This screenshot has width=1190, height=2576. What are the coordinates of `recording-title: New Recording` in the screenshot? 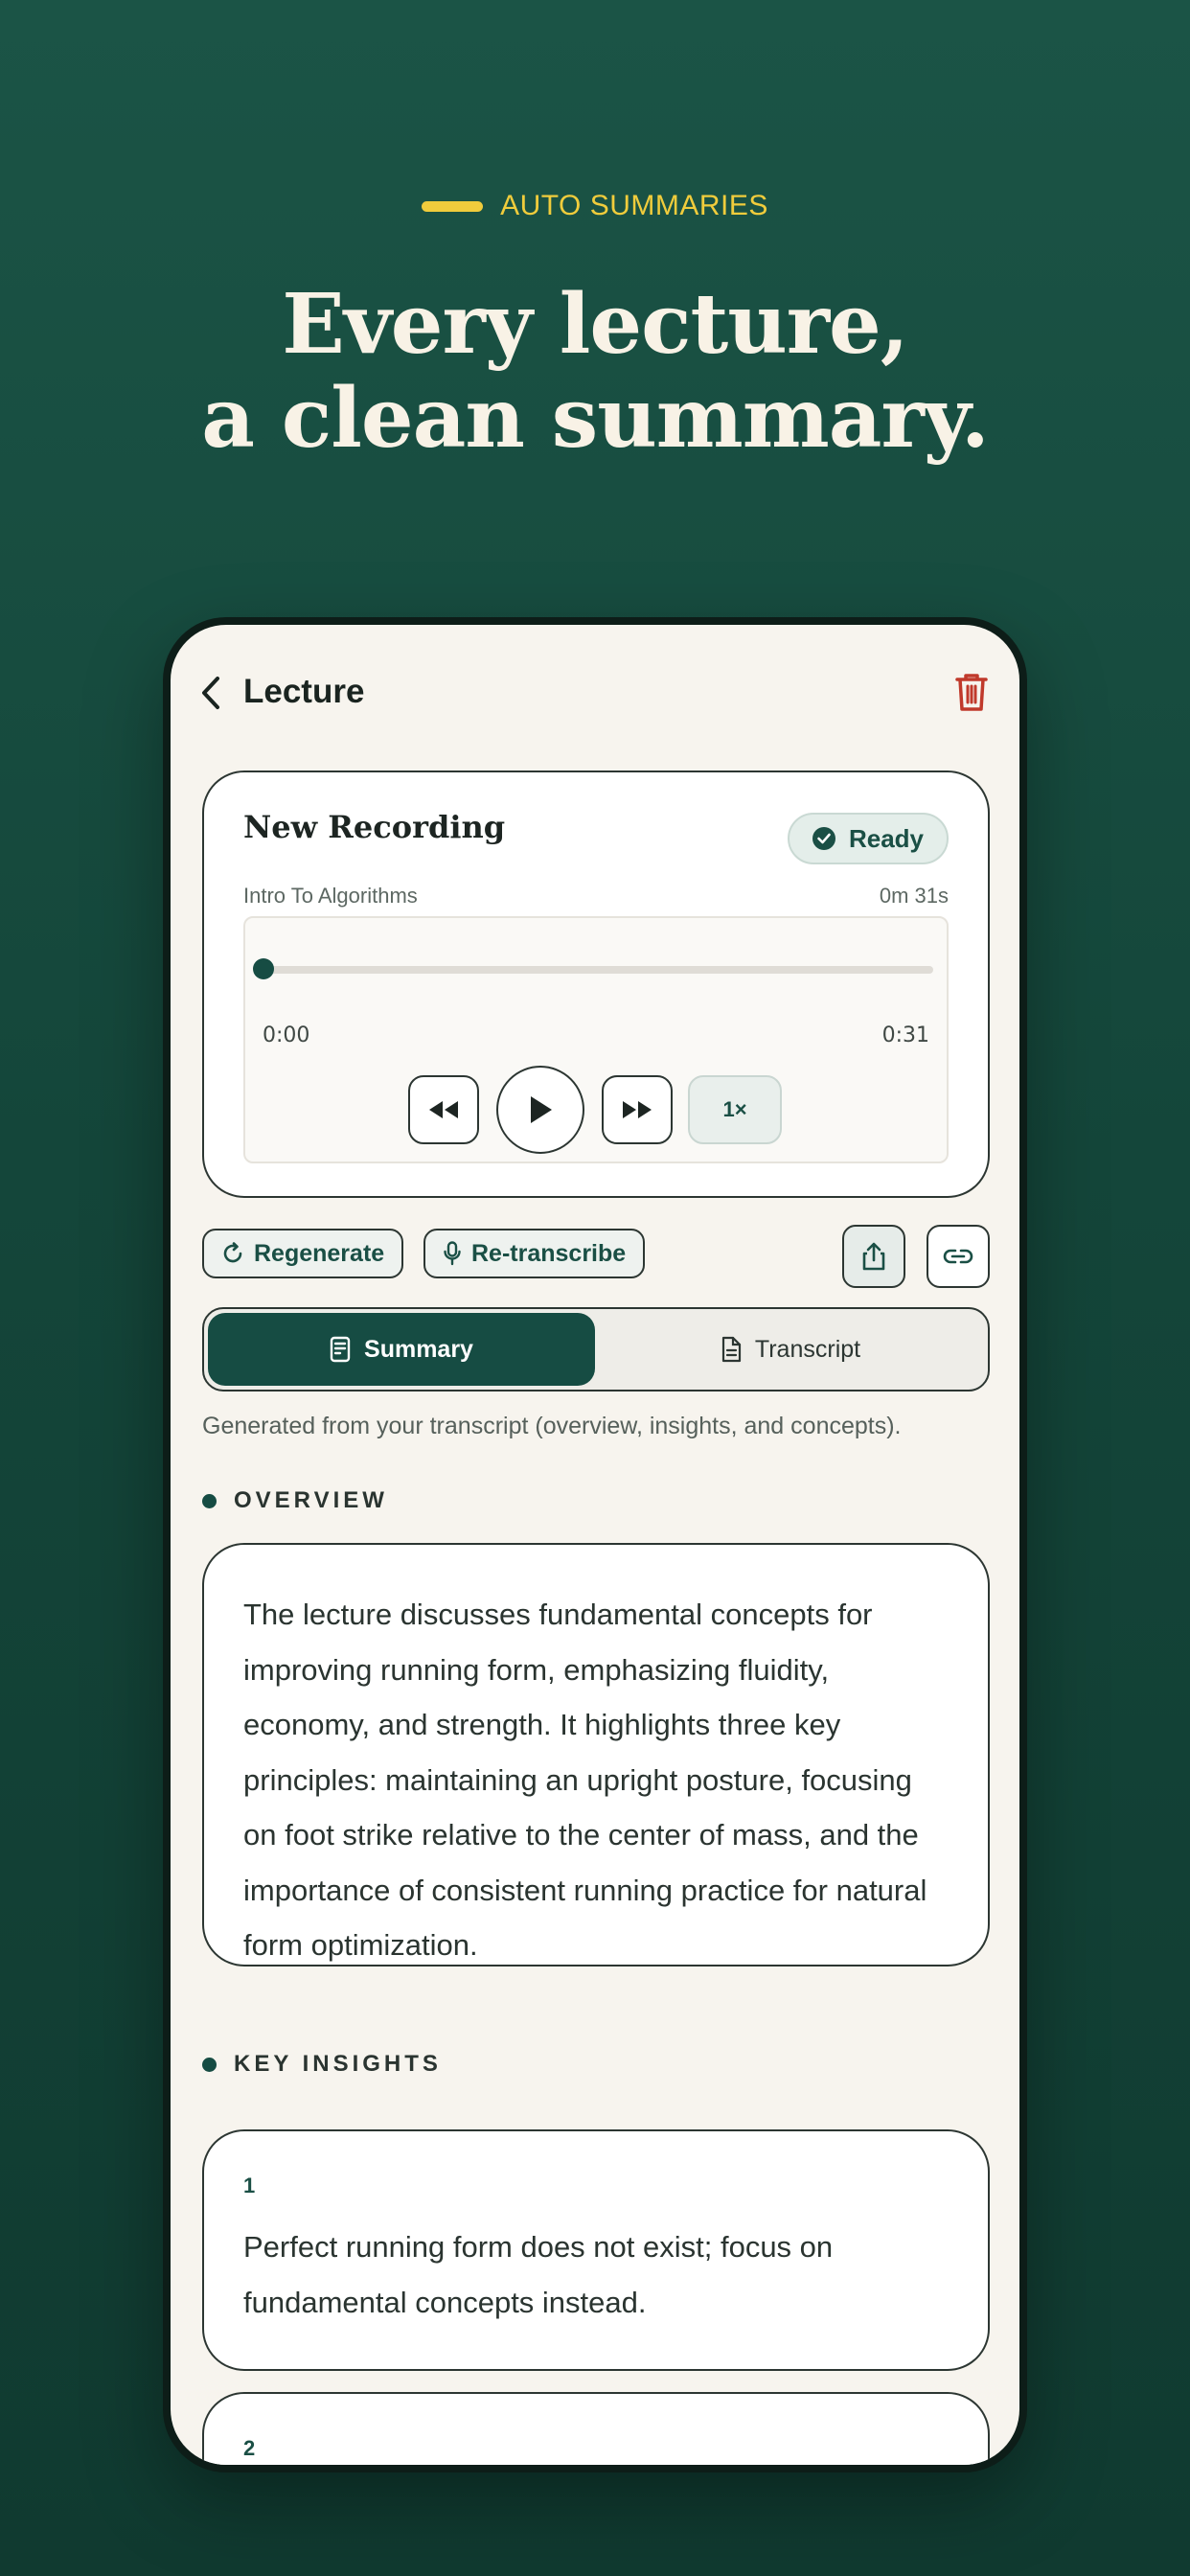 It's located at (374, 827).